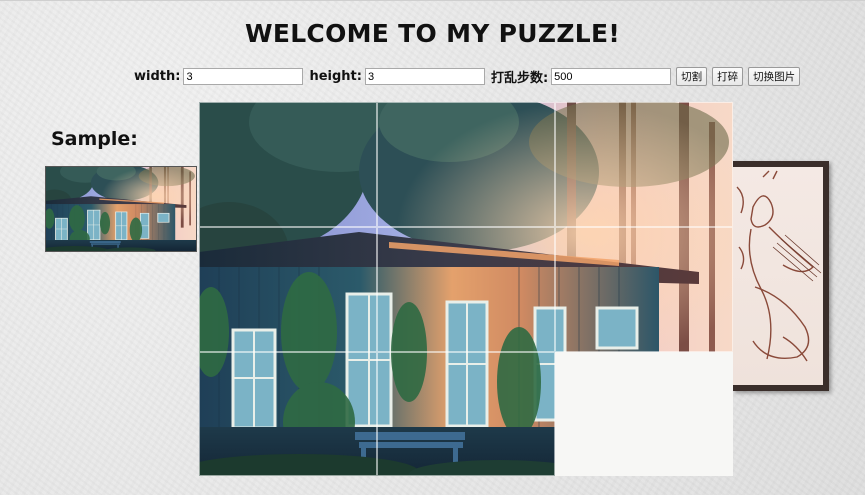 The width and height of the screenshot is (865, 495). I want to click on shuffle-button: 打碎, so click(728, 76).